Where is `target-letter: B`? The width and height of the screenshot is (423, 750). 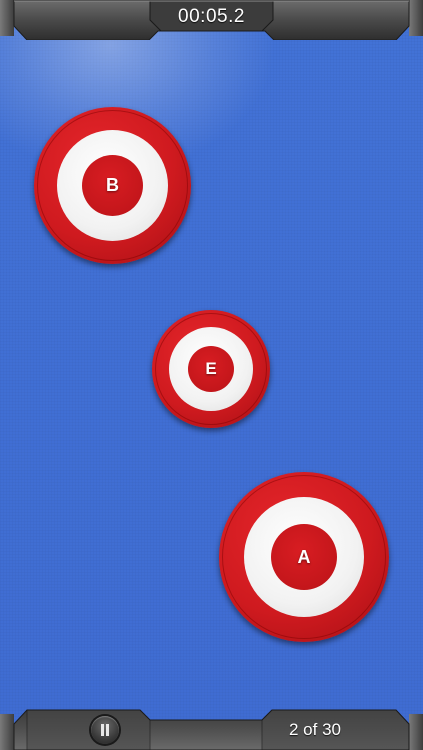
target-letter: B is located at coordinates (112, 185).